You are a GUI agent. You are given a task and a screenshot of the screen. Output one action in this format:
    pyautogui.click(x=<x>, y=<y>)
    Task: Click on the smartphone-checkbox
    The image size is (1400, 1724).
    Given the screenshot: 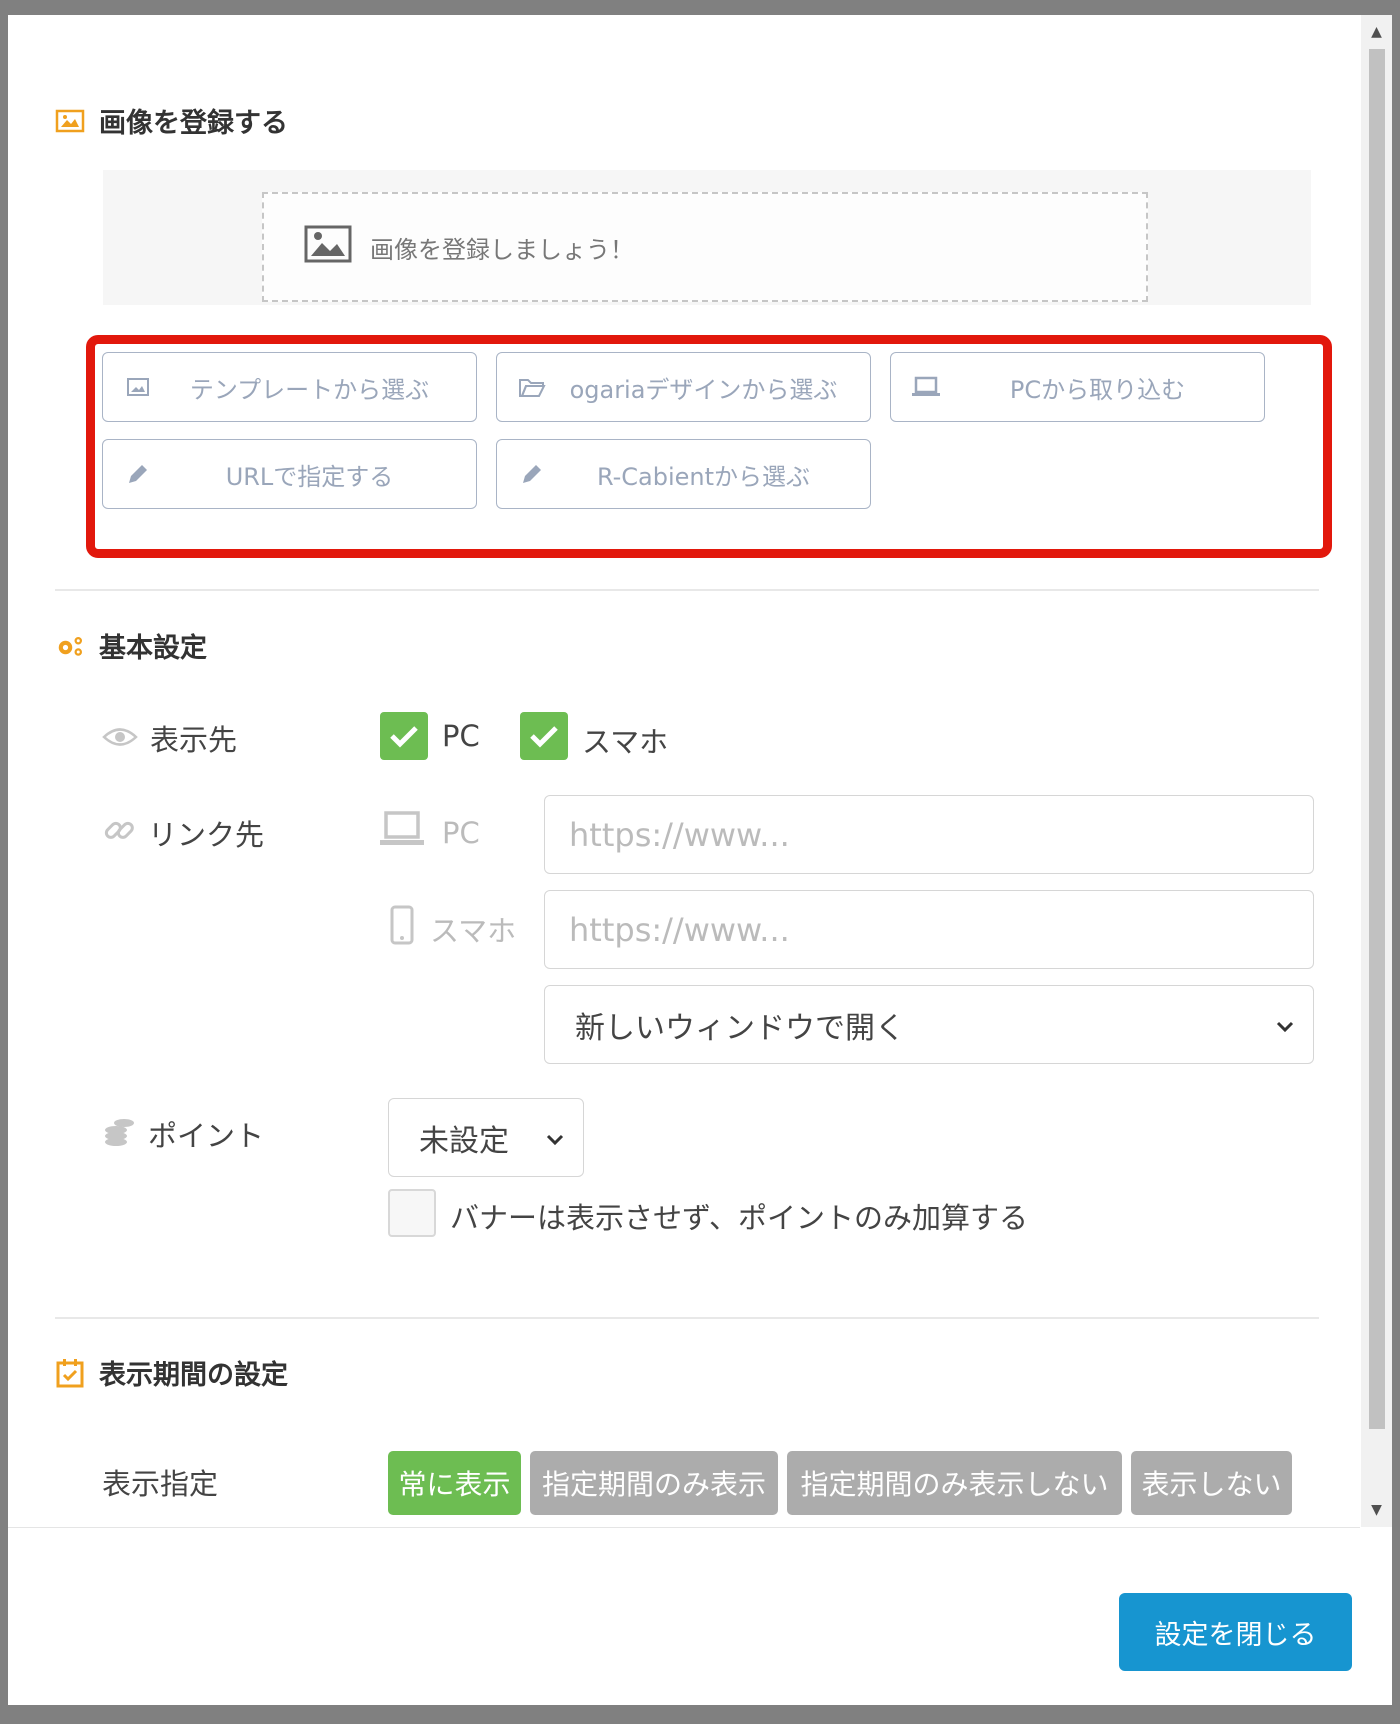 What is the action you would take?
    pyautogui.click(x=544, y=736)
    